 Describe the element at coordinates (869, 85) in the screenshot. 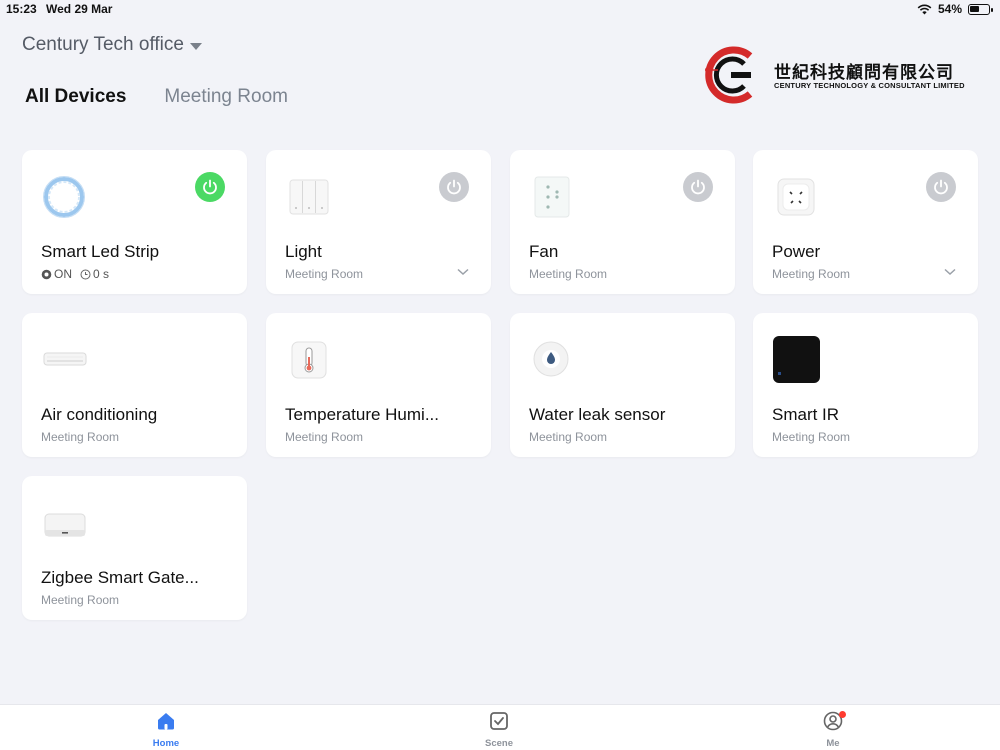

I see `logo-english-name: CENTURY TECHNOLOGY & CONSULTANT LIMITED` at that location.